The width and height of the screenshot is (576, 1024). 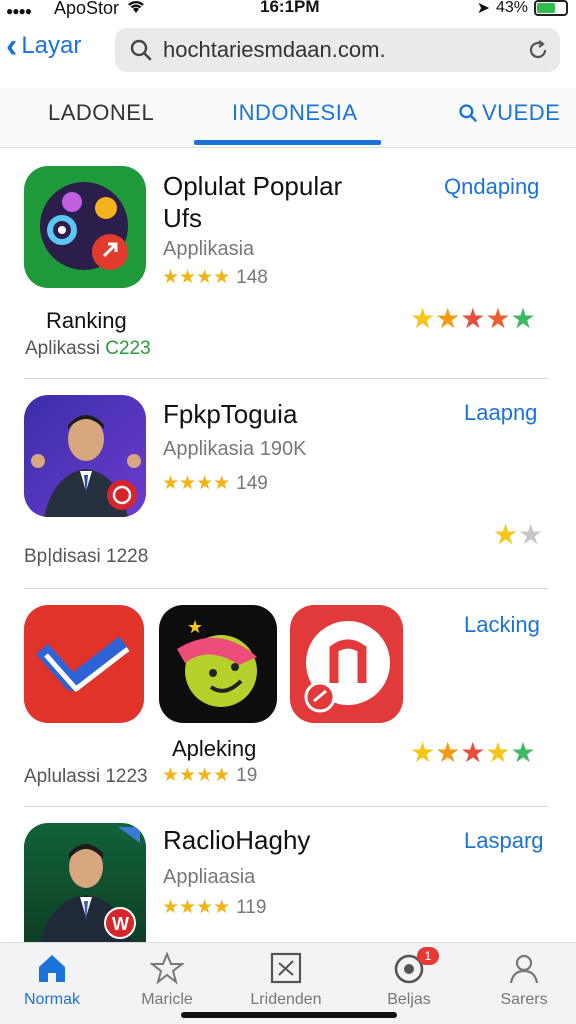 I want to click on ranking-label: Ranking, so click(x=86, y=320).